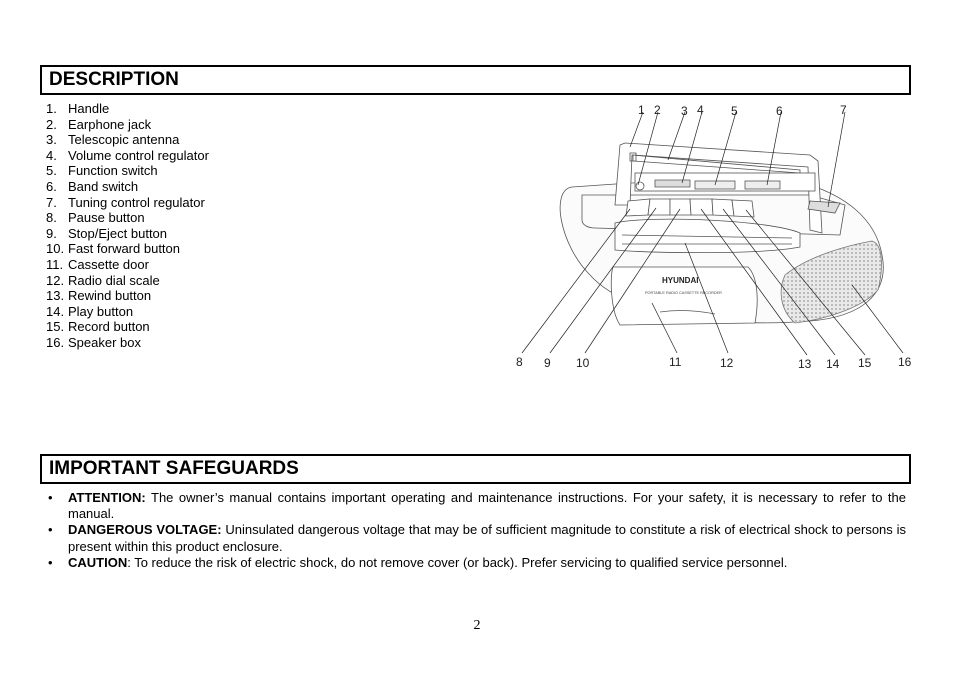 The height and width of the screenshot is (675, 954). I want to click on list-item: 15. Record button, so click(127, 327).